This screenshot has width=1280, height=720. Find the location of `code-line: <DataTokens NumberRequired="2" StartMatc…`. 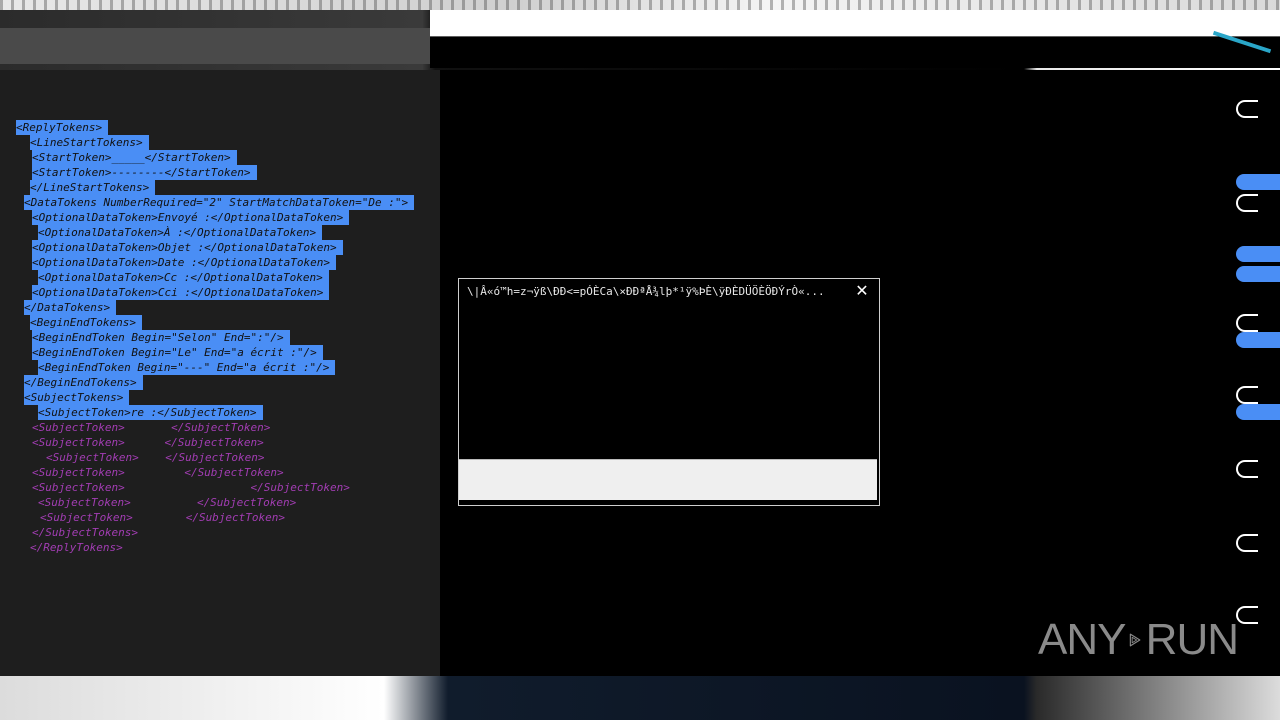

code-line: <DataTokens NumberRequired="2" StartMatc… is located at coordinates (219, 202).